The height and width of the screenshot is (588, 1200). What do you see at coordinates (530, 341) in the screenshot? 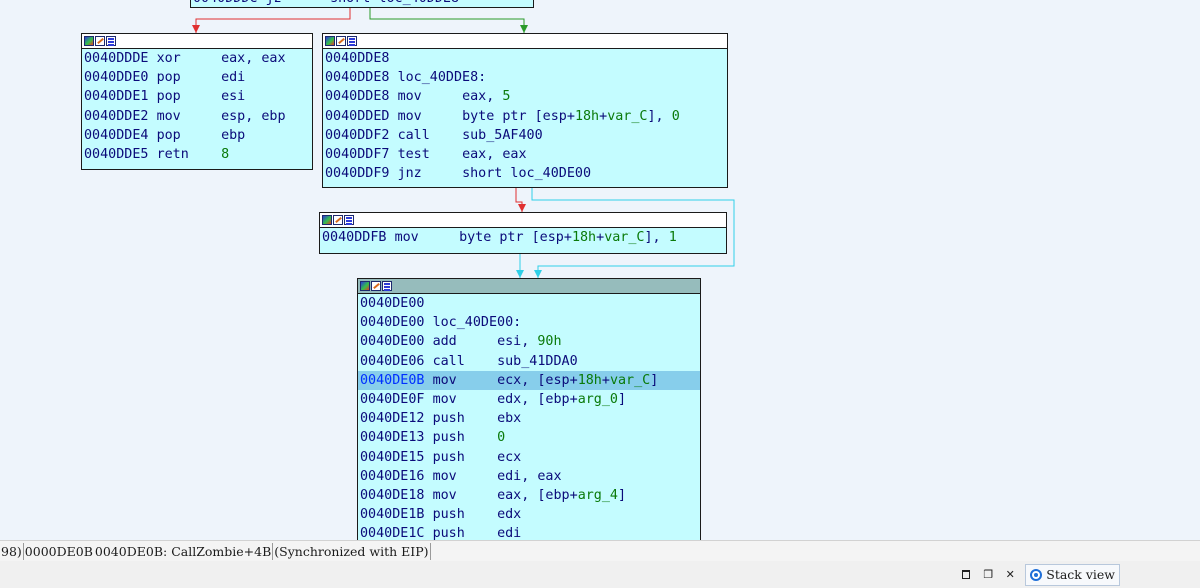
I see `instruction-line: 0040DE00 add esi, 90h` at bounding box center [530, 341].